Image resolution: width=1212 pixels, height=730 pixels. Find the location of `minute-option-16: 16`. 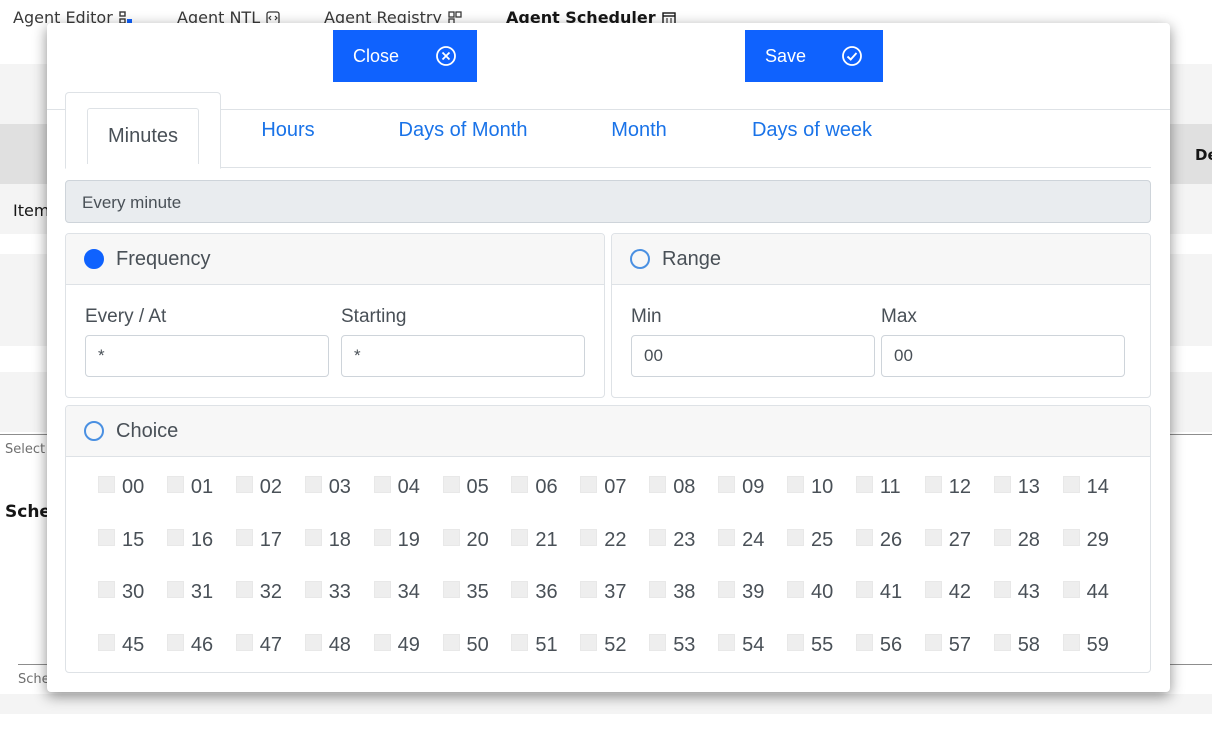

minute-option-16: 16 is located at coordinates (189, 540).